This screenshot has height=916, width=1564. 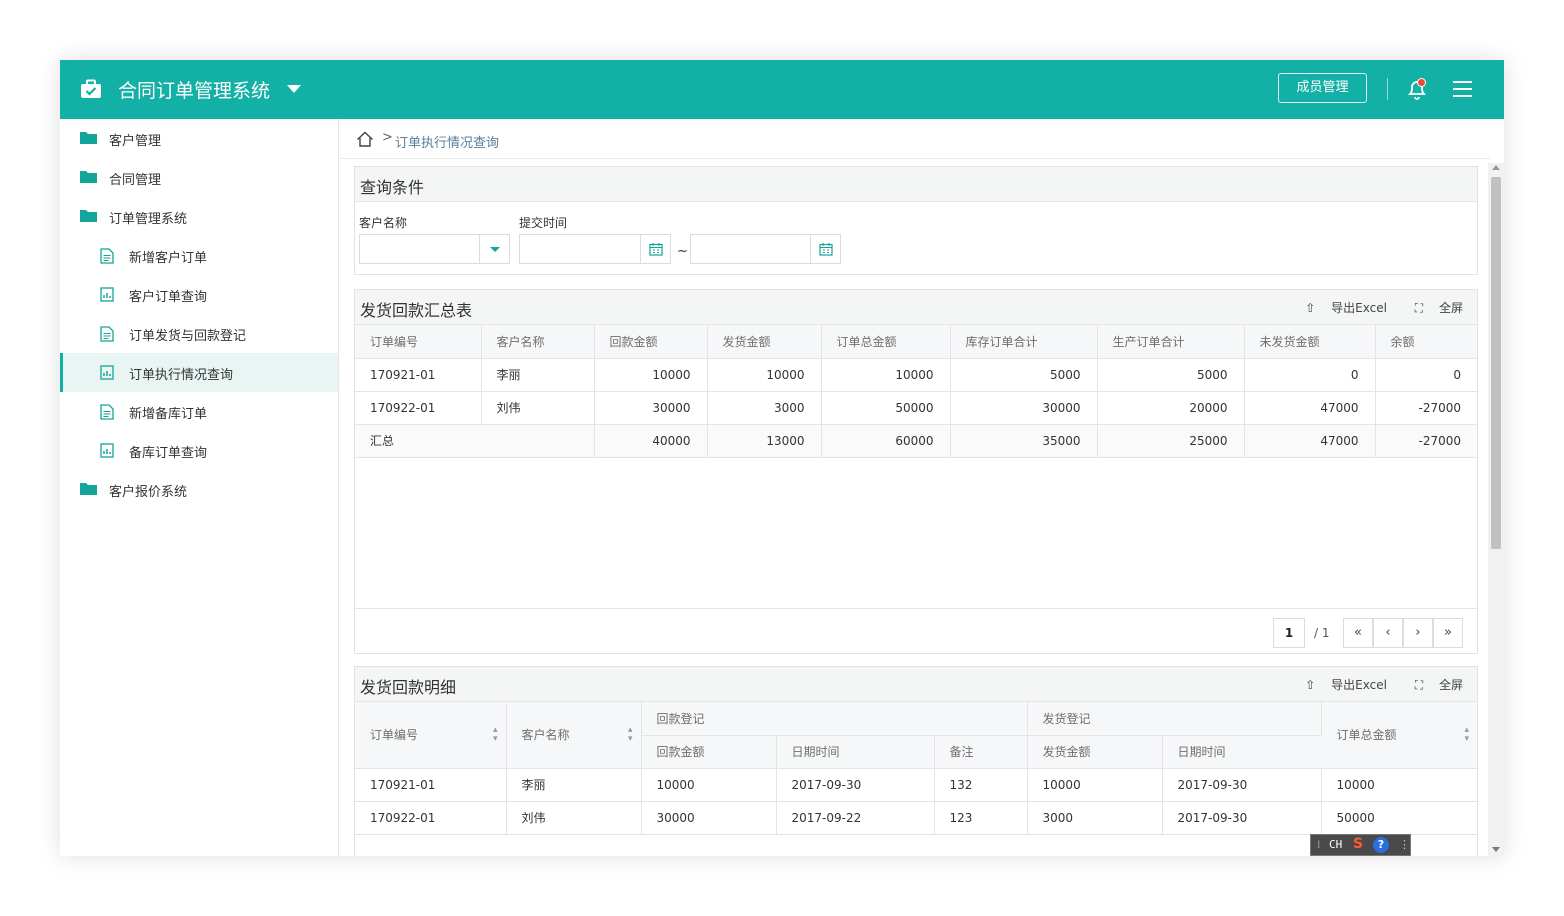 I want to click on total-cell: 47000, so click(x=1310, y=441).